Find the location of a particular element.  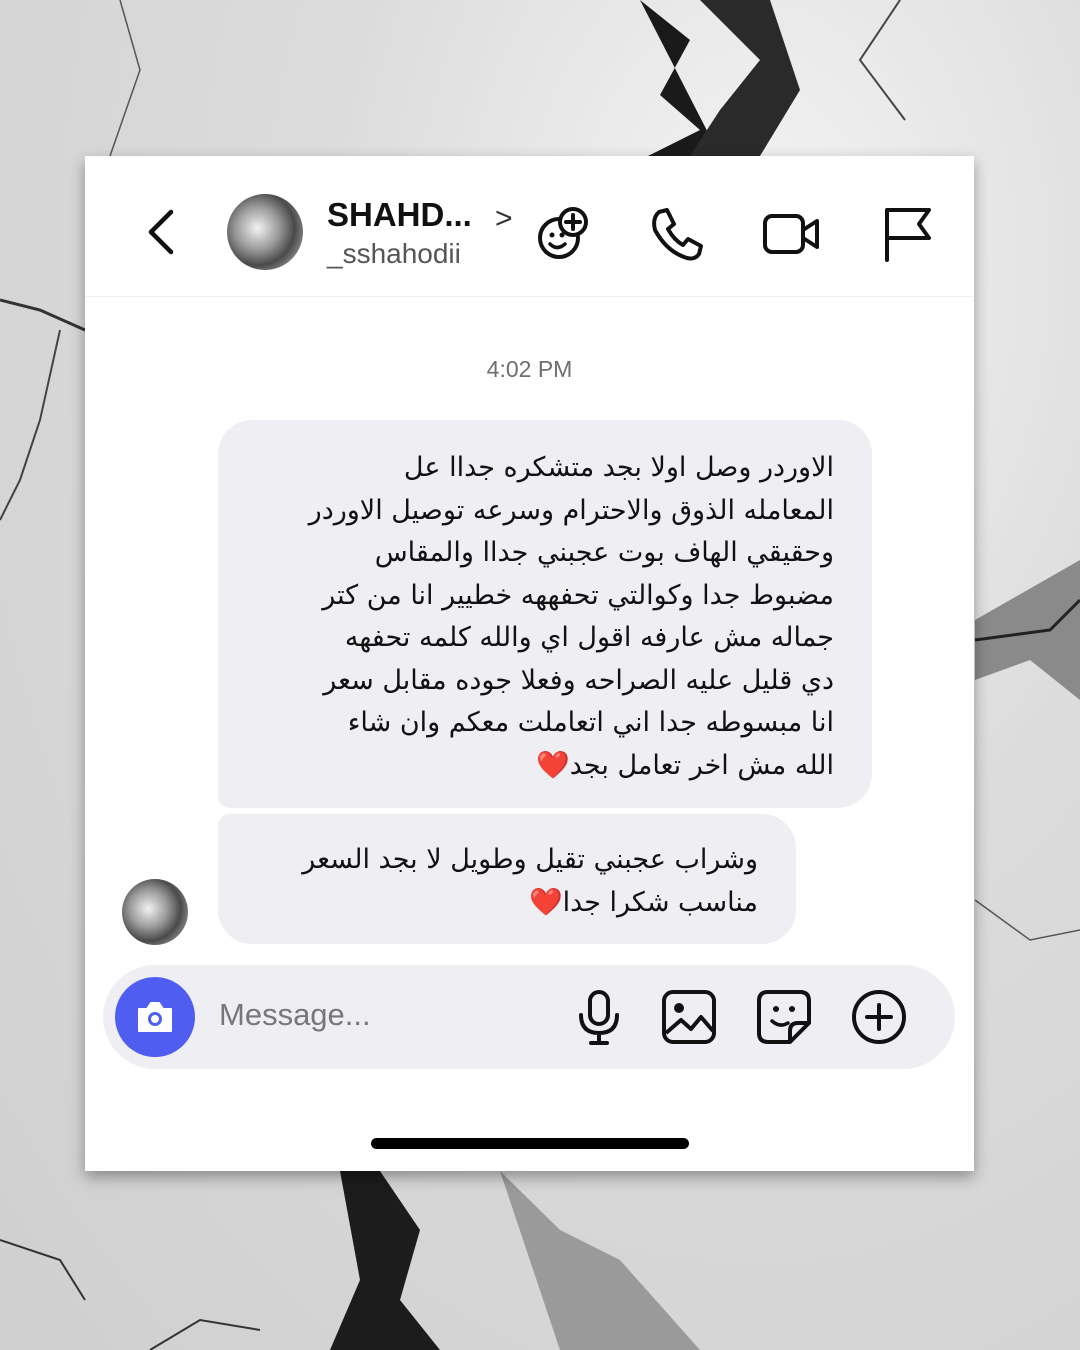

effects-icon is located at coordinates (563, 234).